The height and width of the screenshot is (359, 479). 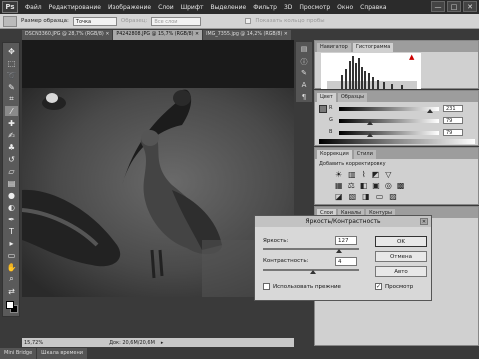 What do you see at coordinates (454, 6) in the screenshot?
I see `maximize-button: □` at bounding box center [454, 6].